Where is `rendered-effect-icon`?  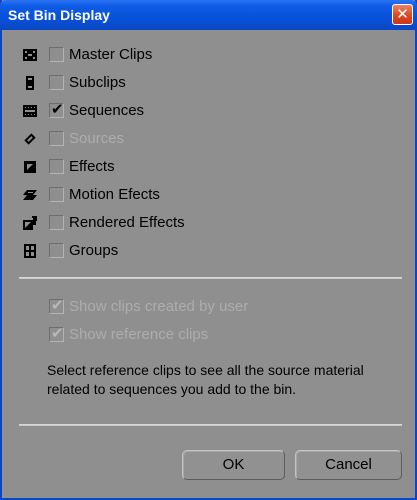
rendered-effect-icon is located at coordinates (30, 223).